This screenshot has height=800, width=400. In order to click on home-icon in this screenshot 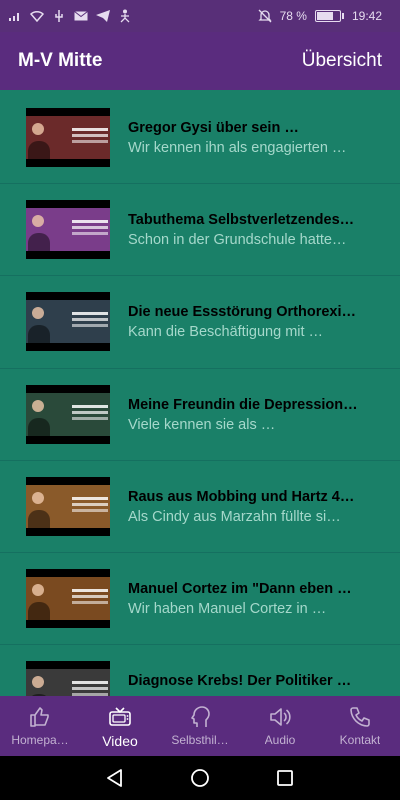, I will do `click(200, 778)`.